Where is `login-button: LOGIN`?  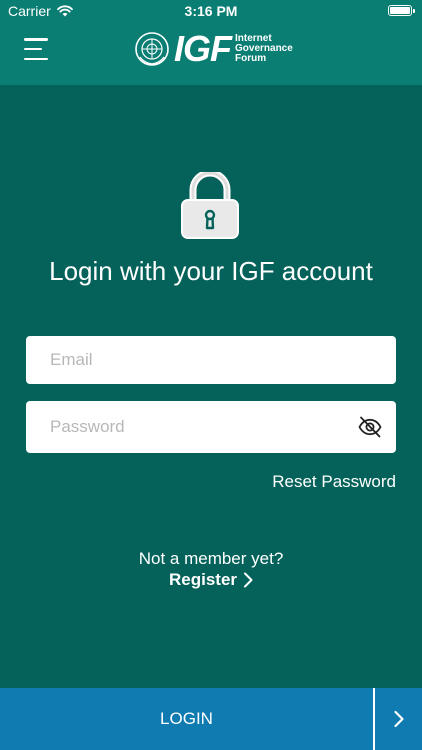
login-button: LOGIN is located at coordinates (186, 719).